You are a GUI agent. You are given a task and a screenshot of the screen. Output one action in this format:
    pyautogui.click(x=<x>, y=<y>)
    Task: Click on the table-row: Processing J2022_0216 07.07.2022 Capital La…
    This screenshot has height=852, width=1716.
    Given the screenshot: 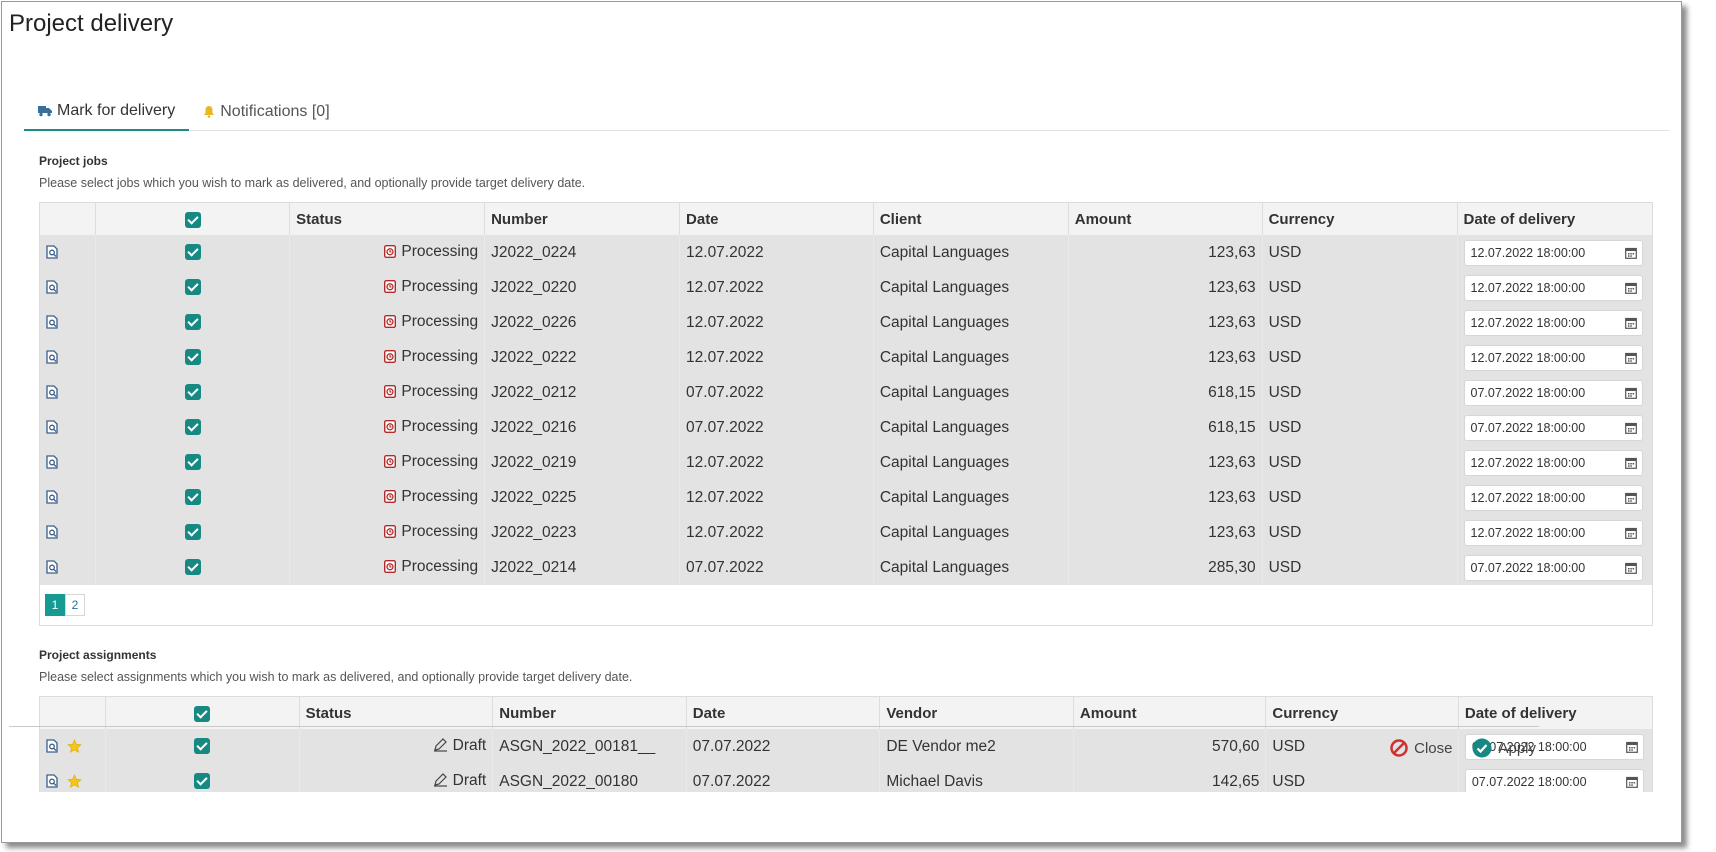 What is the action you would take?
    pyautogui.click(x=846, y=427)
    